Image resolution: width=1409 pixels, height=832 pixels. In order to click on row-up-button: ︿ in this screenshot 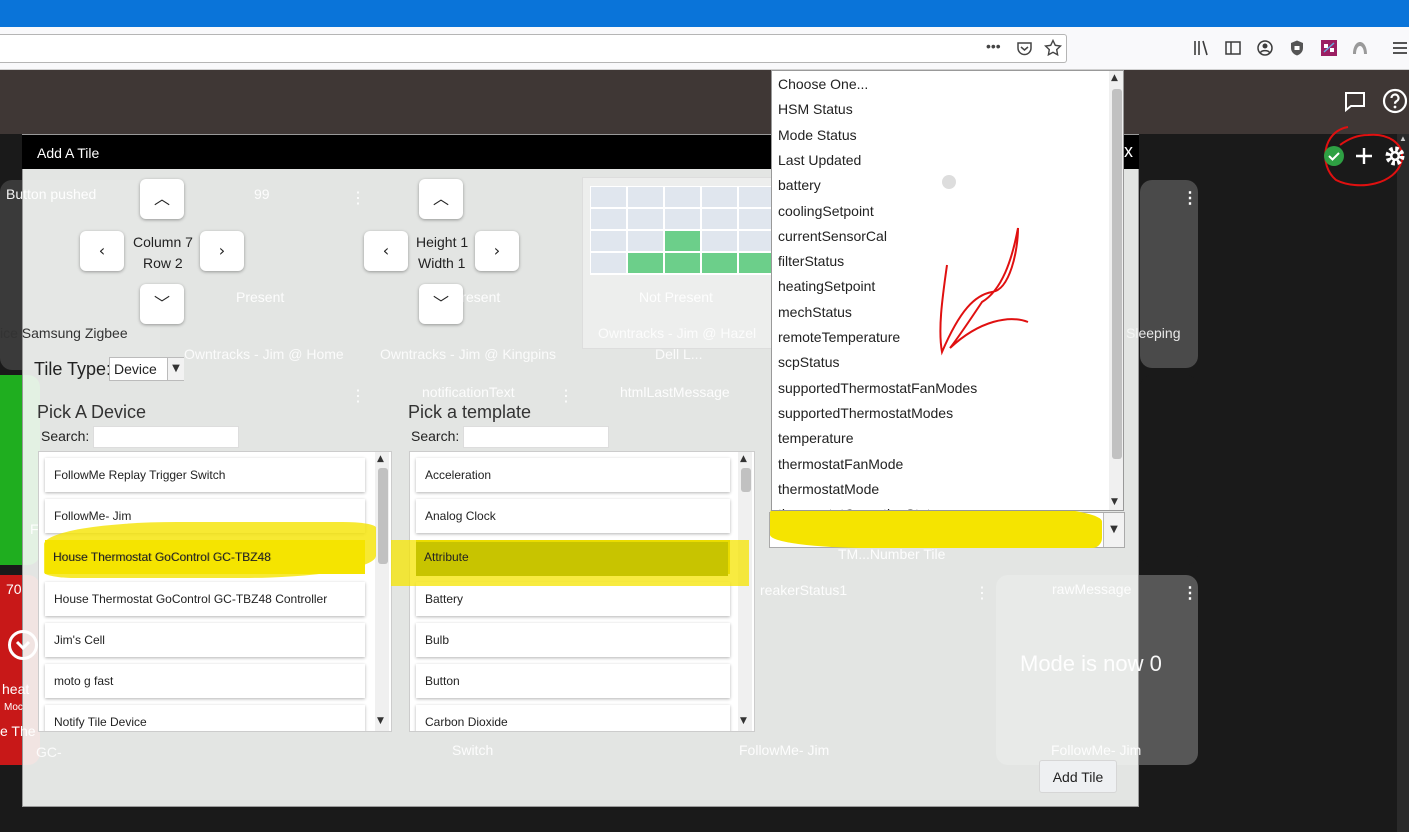, I will do `click(162, 199)`.